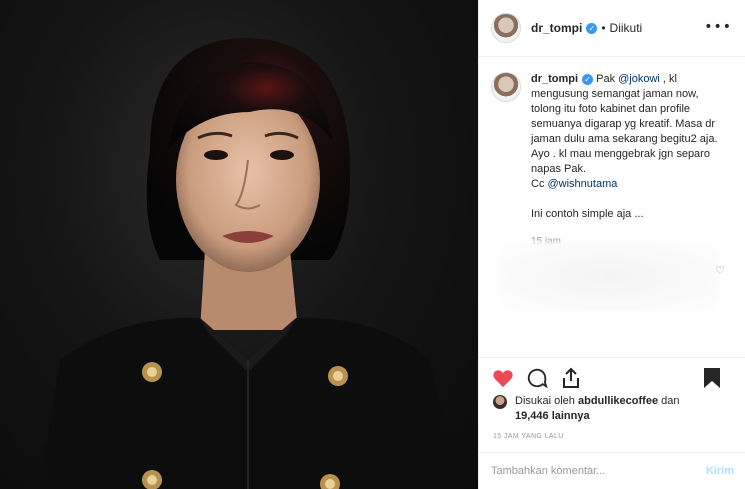 The width and height of the screenshot is (745, 489). I want to click on caption-avatar, so click(506, 87).